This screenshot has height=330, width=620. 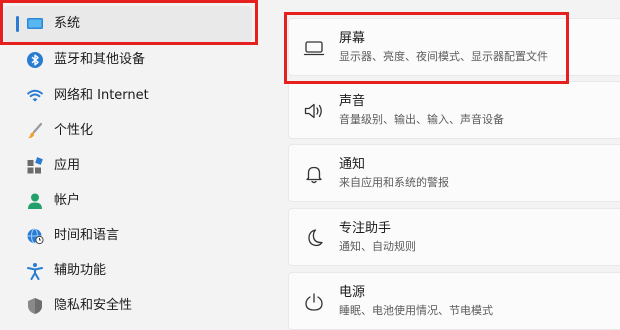 I want to click on card-subtitle: 睡眠、电池使用情况、节电模式, so click(x=416, y=310).